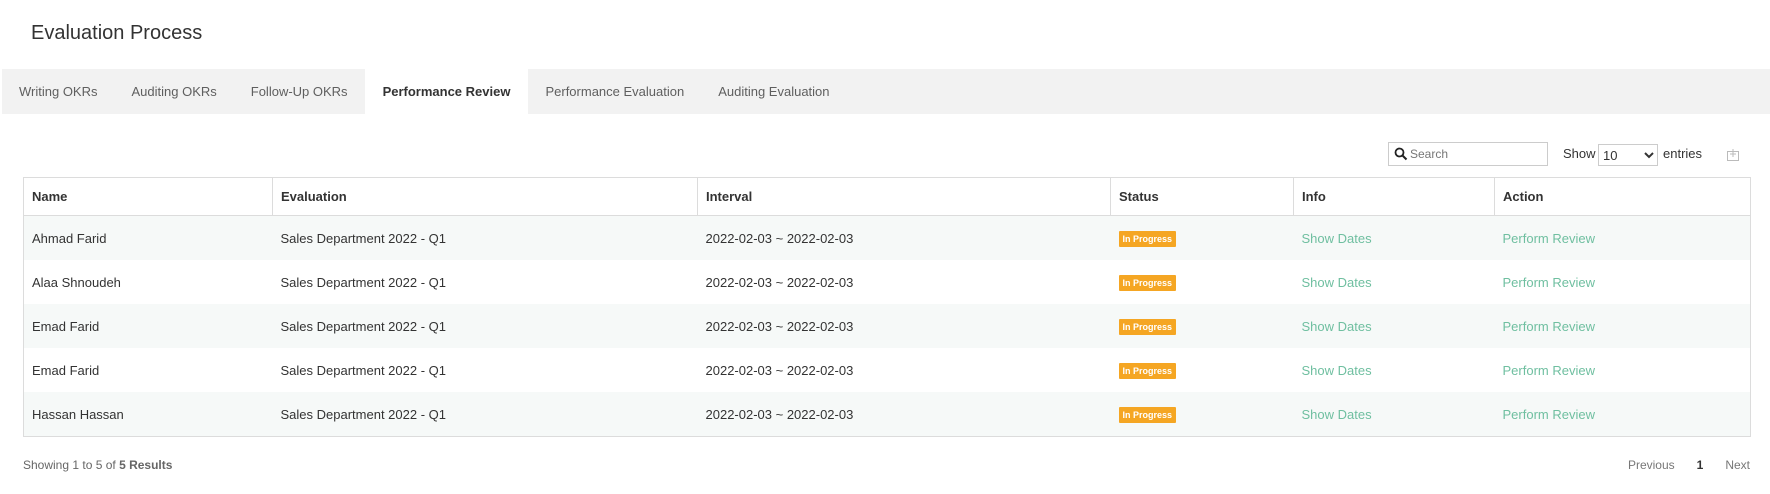 Image resolution: width=1770 pixels, height=494 pixels. What do you see at coordinates (76, 282) in the screenshot?
I see `cell-name: Alaa Shnoudeh` at bounding box center [76, 282].